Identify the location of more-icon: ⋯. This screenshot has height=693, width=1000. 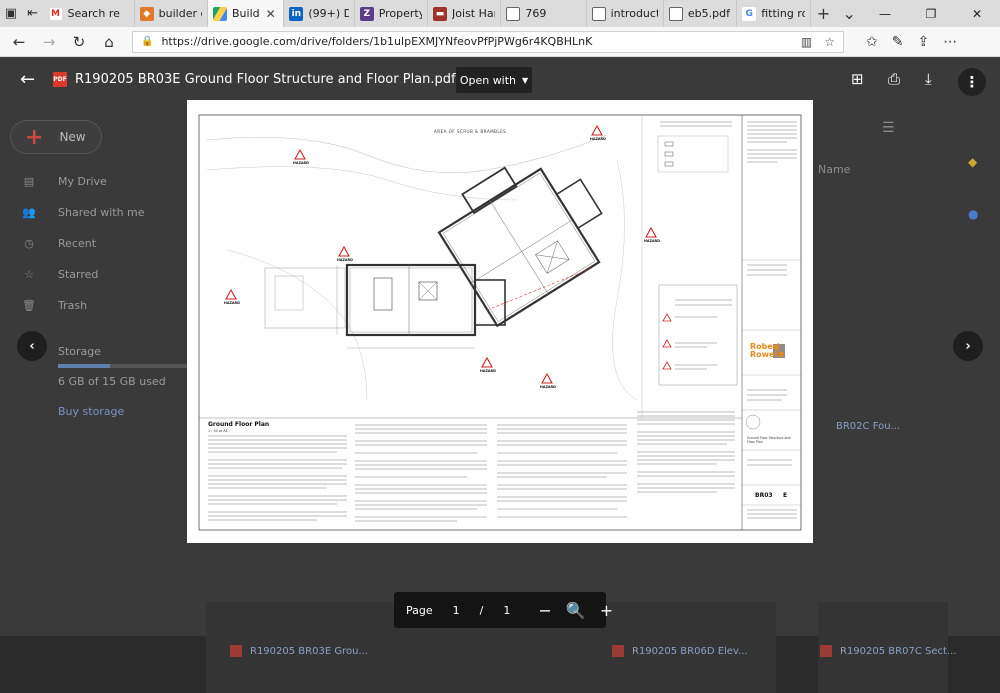
(950, 42).